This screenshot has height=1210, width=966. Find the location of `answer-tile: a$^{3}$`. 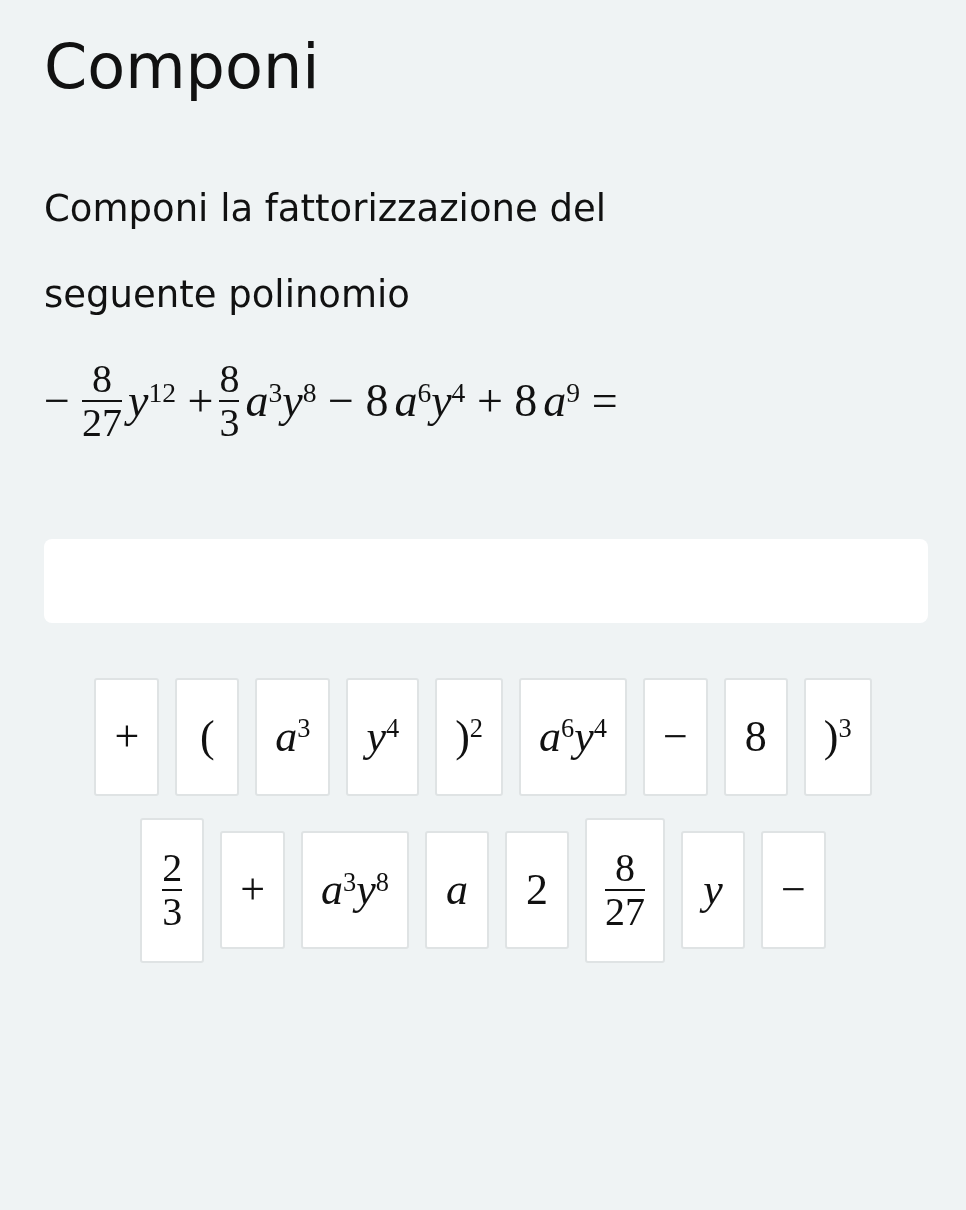

answer-tile: a$^{3}$ is located at coordinates (293, 736).